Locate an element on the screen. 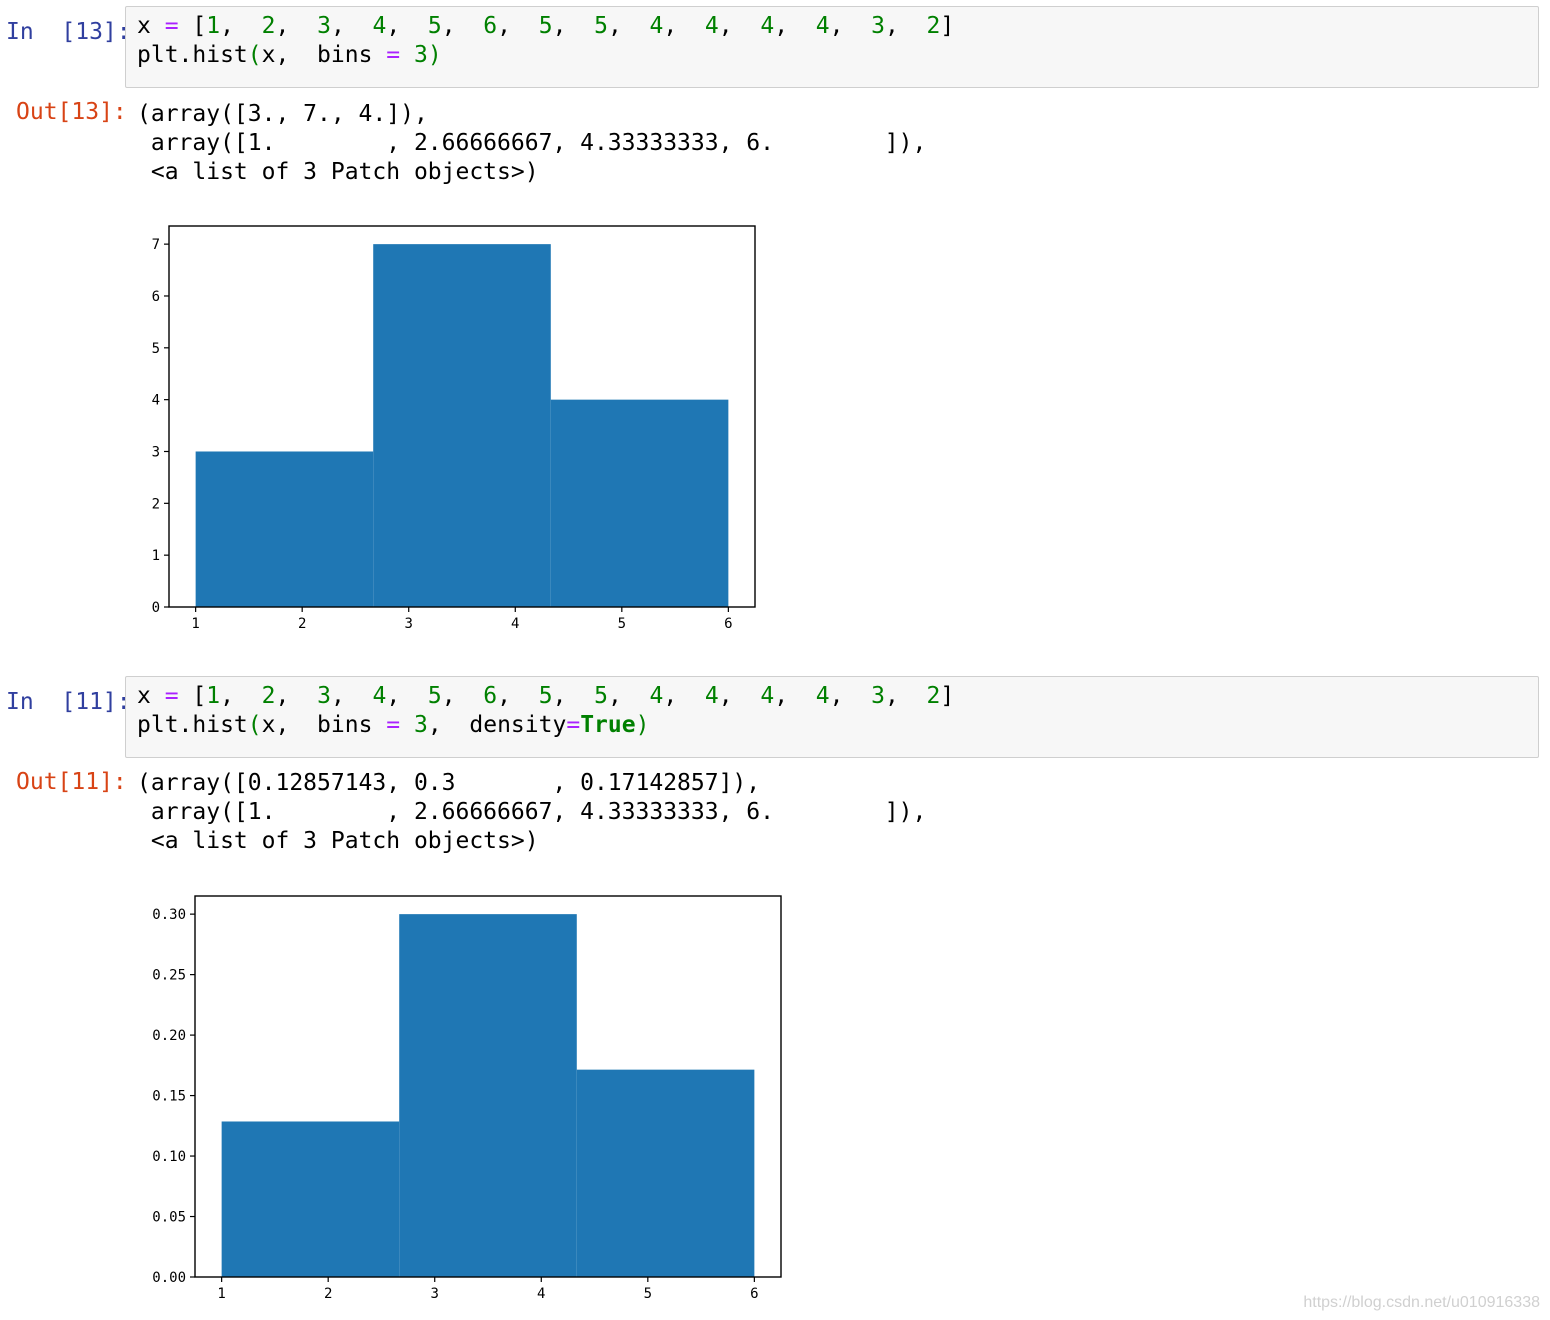  histogram-chart: 1 2 3 4 5 6 0.00 0.05 0.10 0.15 0.20 0.25 0.30 is located at coordinates (467, 1098).